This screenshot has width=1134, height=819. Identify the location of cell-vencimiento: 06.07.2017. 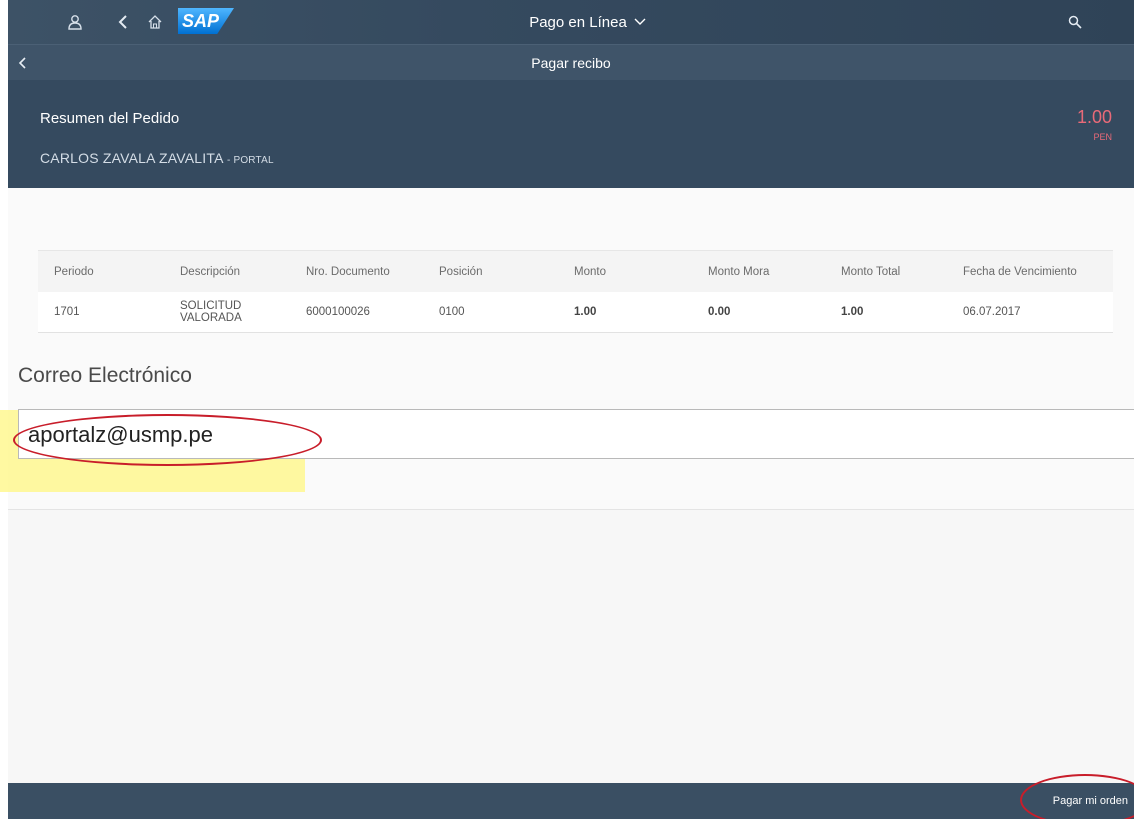
(992, 312).